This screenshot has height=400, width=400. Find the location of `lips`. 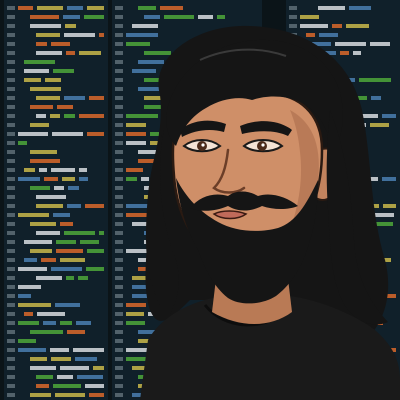

lips is located at coordinates (230, 215).